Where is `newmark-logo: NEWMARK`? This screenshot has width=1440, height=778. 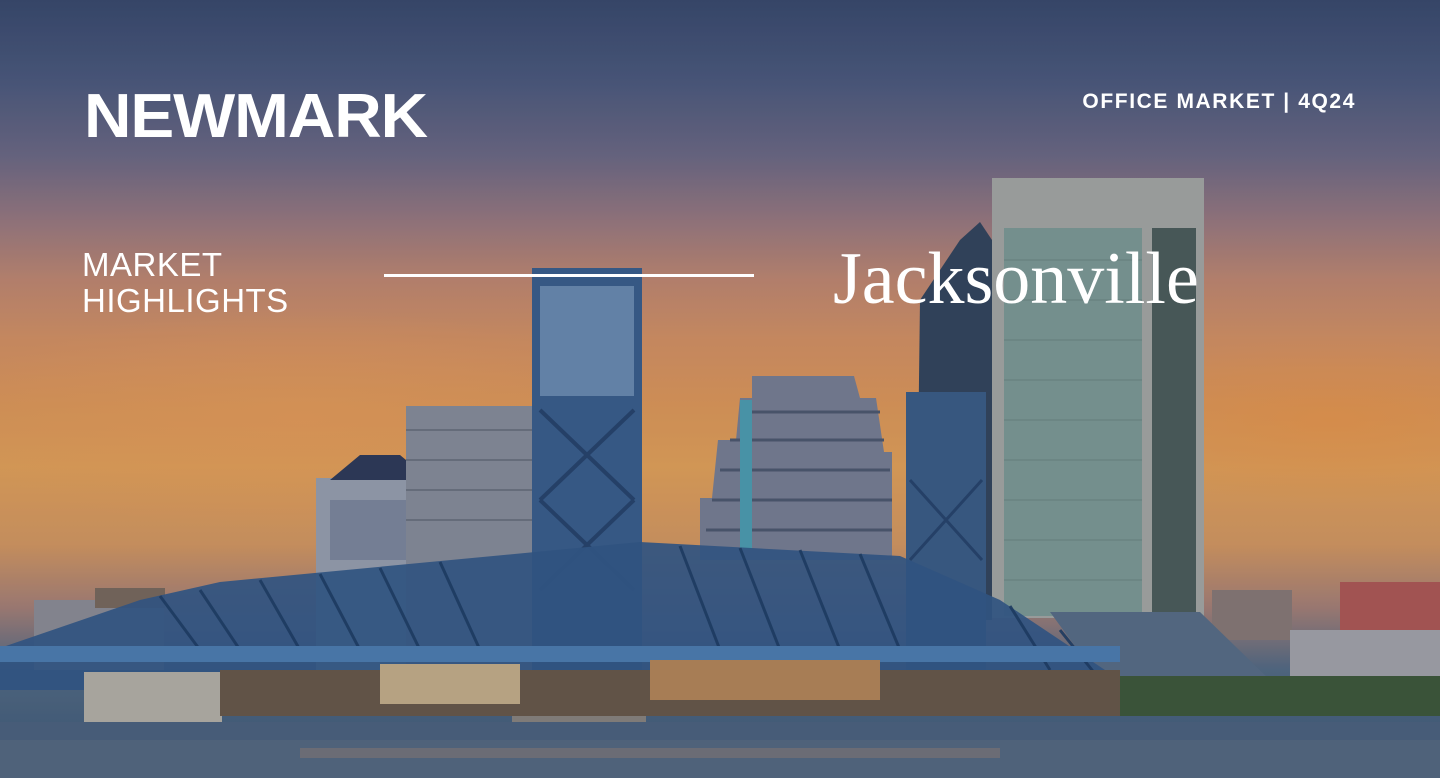 newmark-logo: NEWMARK is located at coordinates (256, 116).